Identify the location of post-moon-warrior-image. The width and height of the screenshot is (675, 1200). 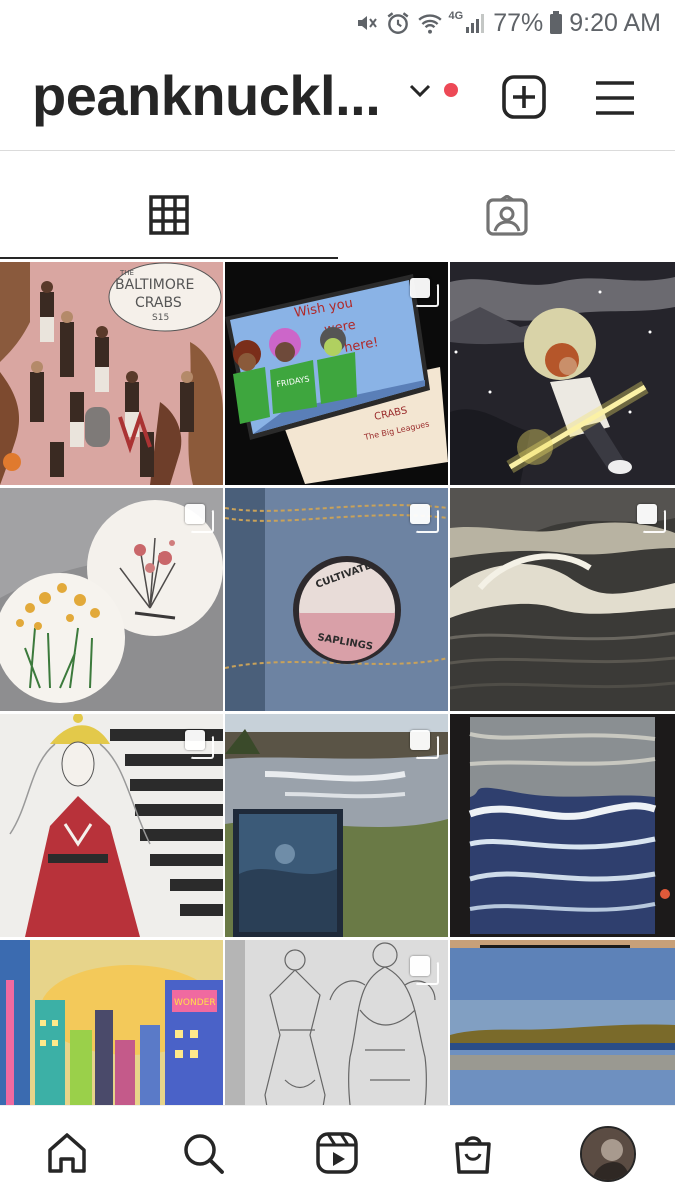
(562, 373).